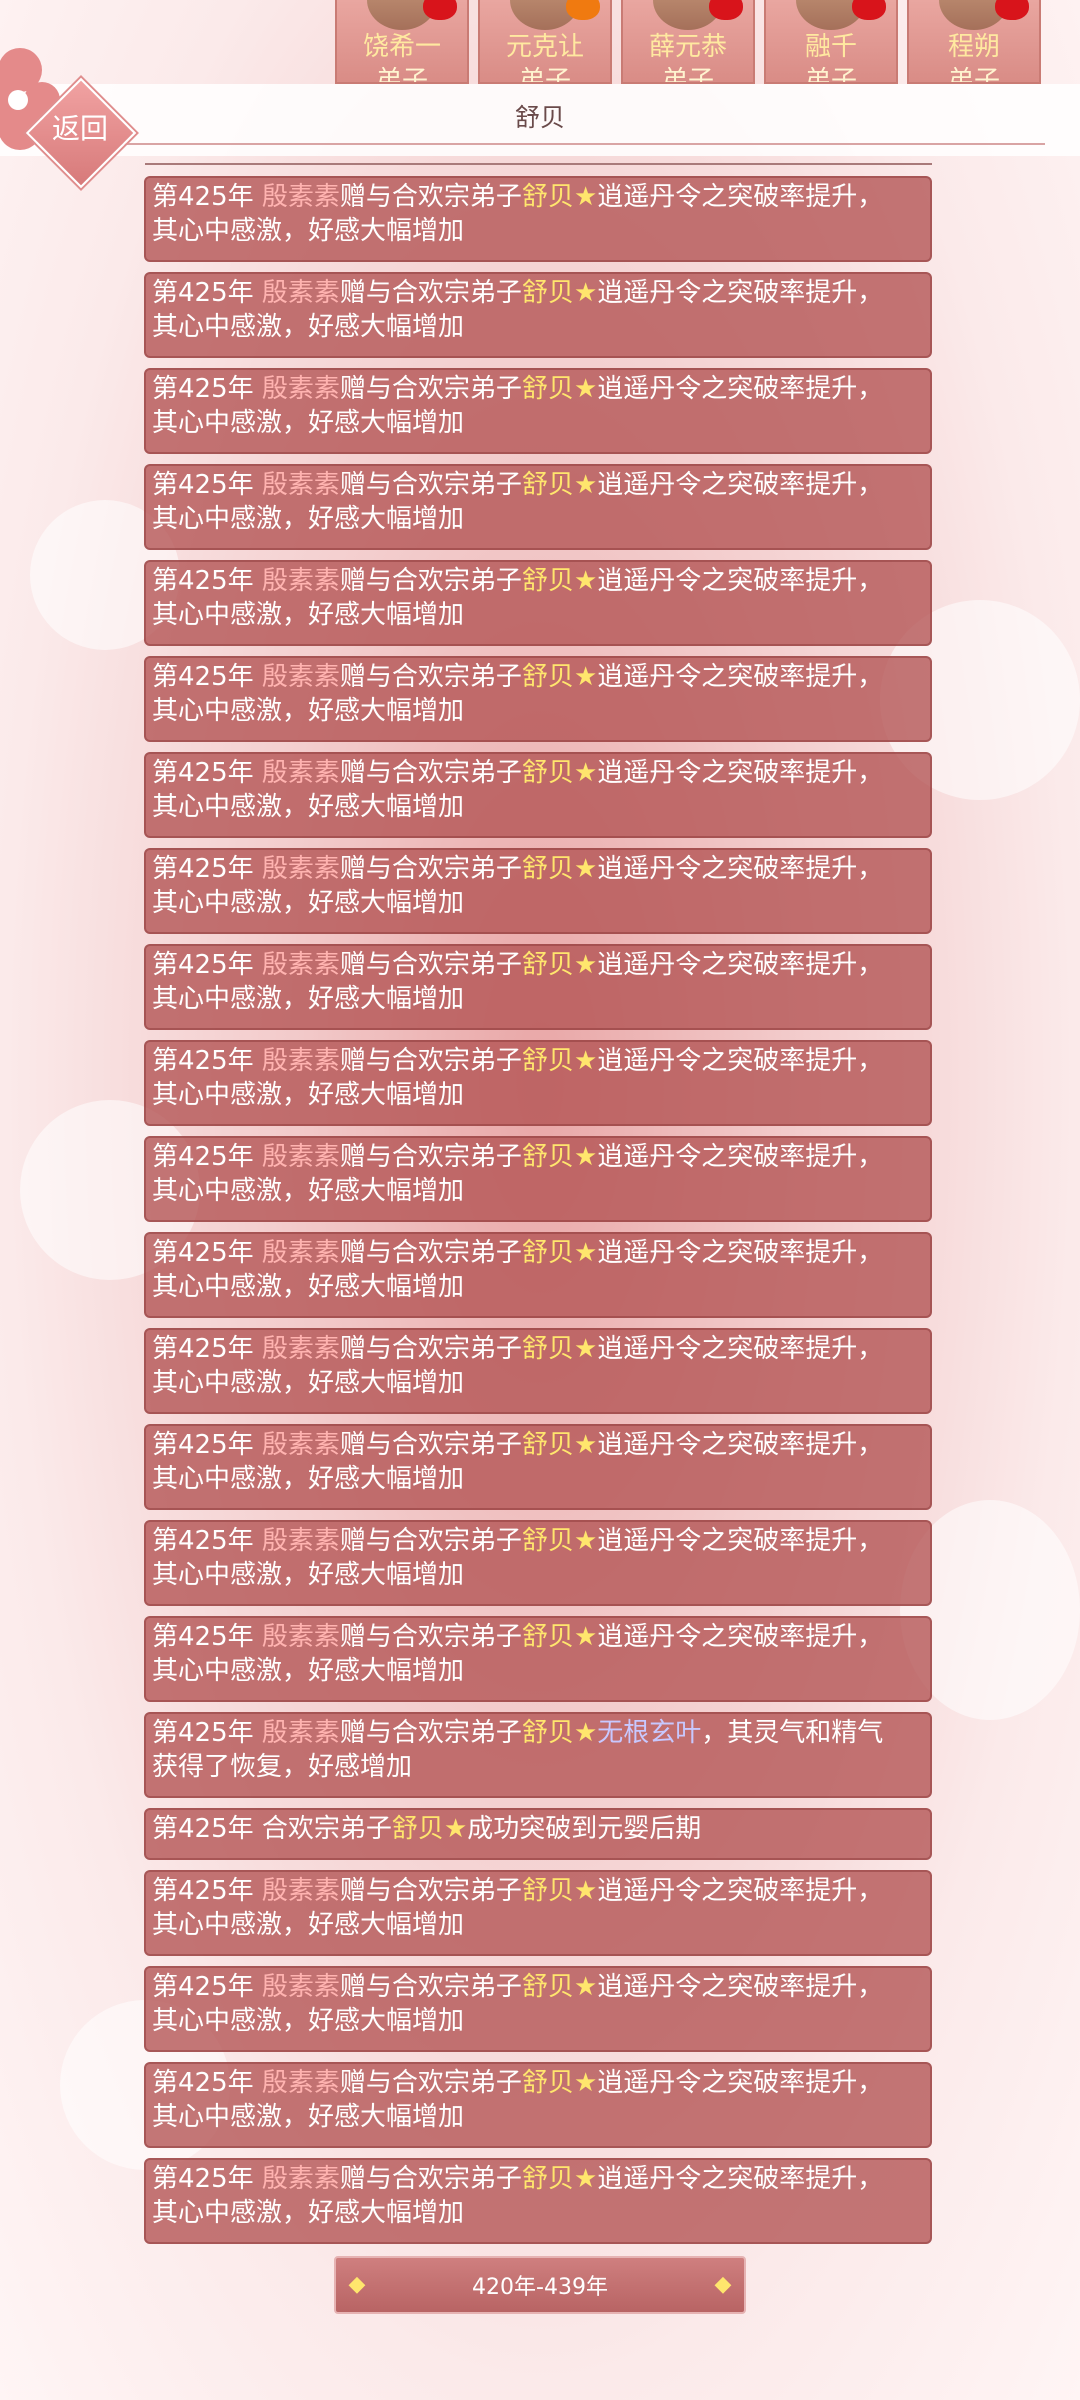  Describe the element at coordinates (584, 1829) in the screenshot. I see `entry-text: 成功突破到元婴后期` at that location.